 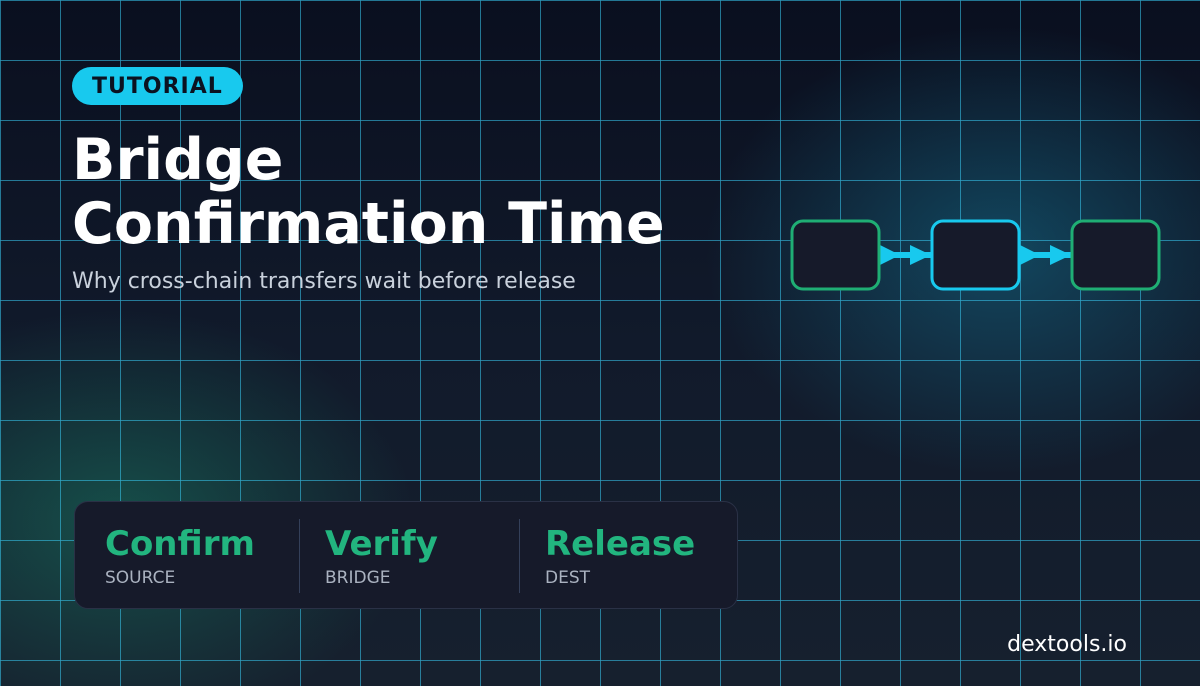 I want to click on stat-destination: Release DEST, so click(x=627, y=555).